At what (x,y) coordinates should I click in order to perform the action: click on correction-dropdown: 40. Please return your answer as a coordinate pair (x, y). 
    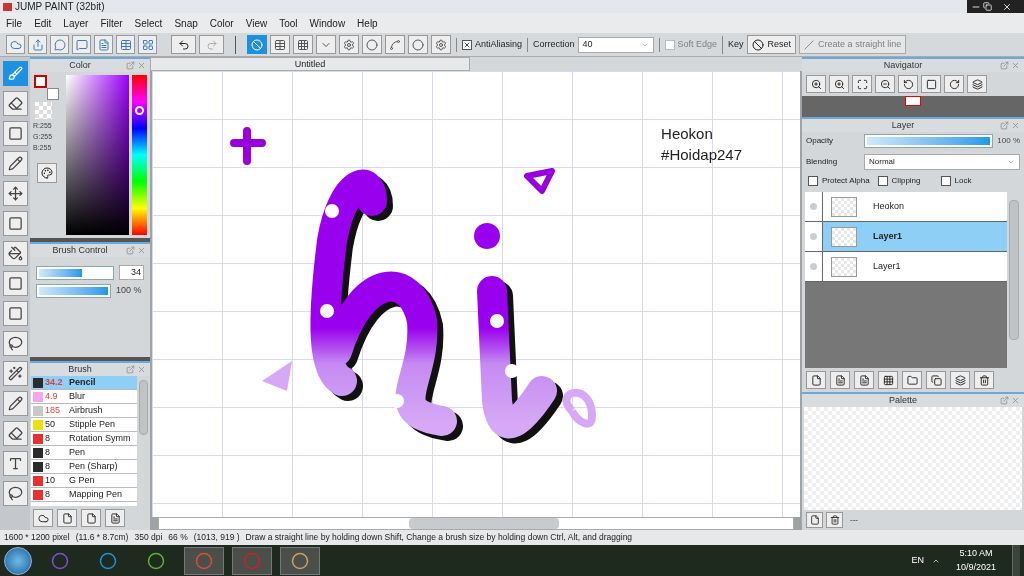
    Looking at the image, I should click on (615, 44).